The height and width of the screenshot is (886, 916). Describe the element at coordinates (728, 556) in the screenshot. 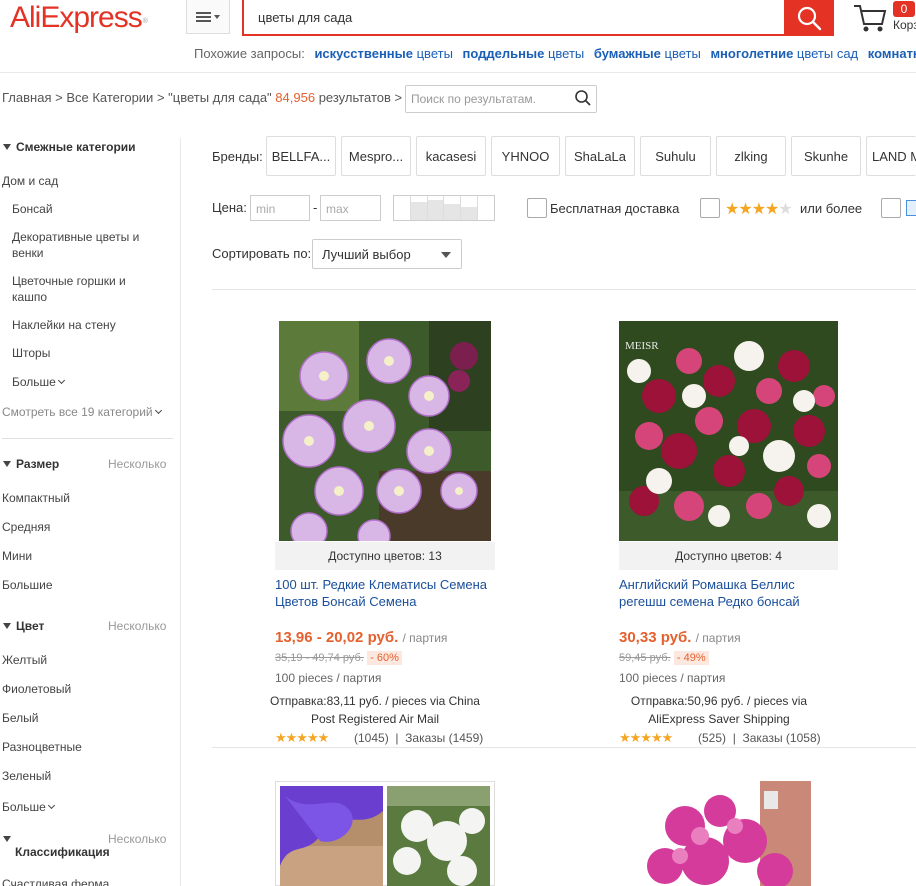

I see `available-colors: Доступно цветов: 4` at that location.